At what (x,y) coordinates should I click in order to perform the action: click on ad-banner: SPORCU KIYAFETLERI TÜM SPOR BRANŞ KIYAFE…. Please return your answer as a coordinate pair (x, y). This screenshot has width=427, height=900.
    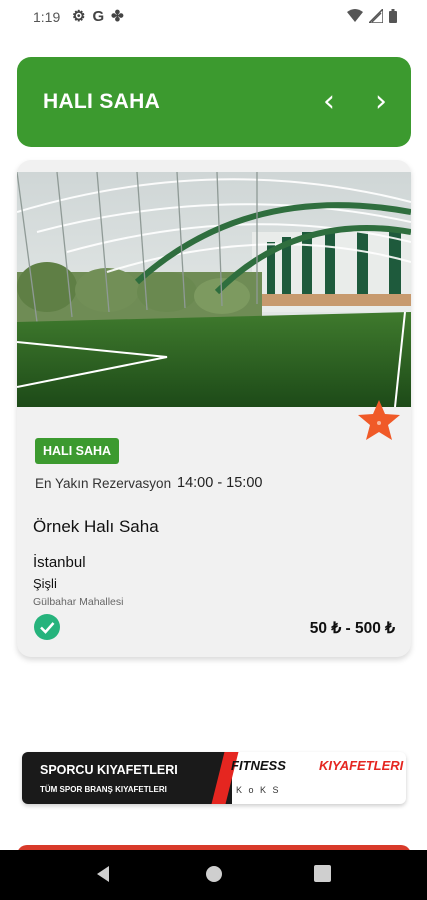
    Looking at the image, I should click on (214, 778).